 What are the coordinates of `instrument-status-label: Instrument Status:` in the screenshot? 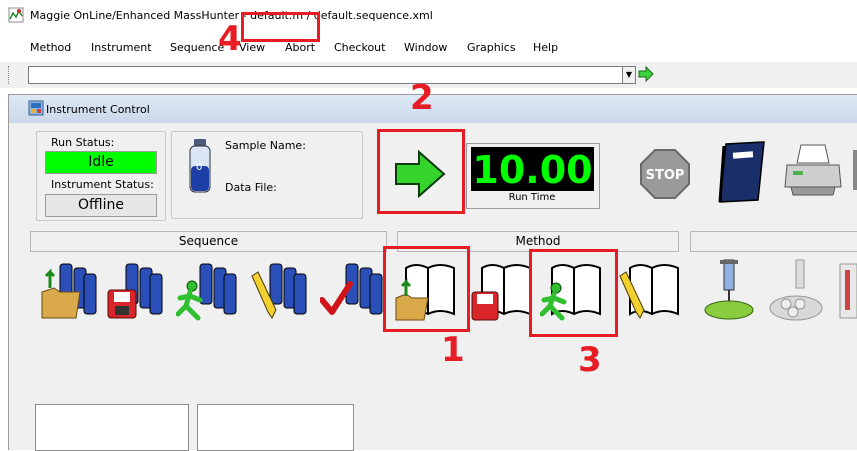 It's located at (102, 184).